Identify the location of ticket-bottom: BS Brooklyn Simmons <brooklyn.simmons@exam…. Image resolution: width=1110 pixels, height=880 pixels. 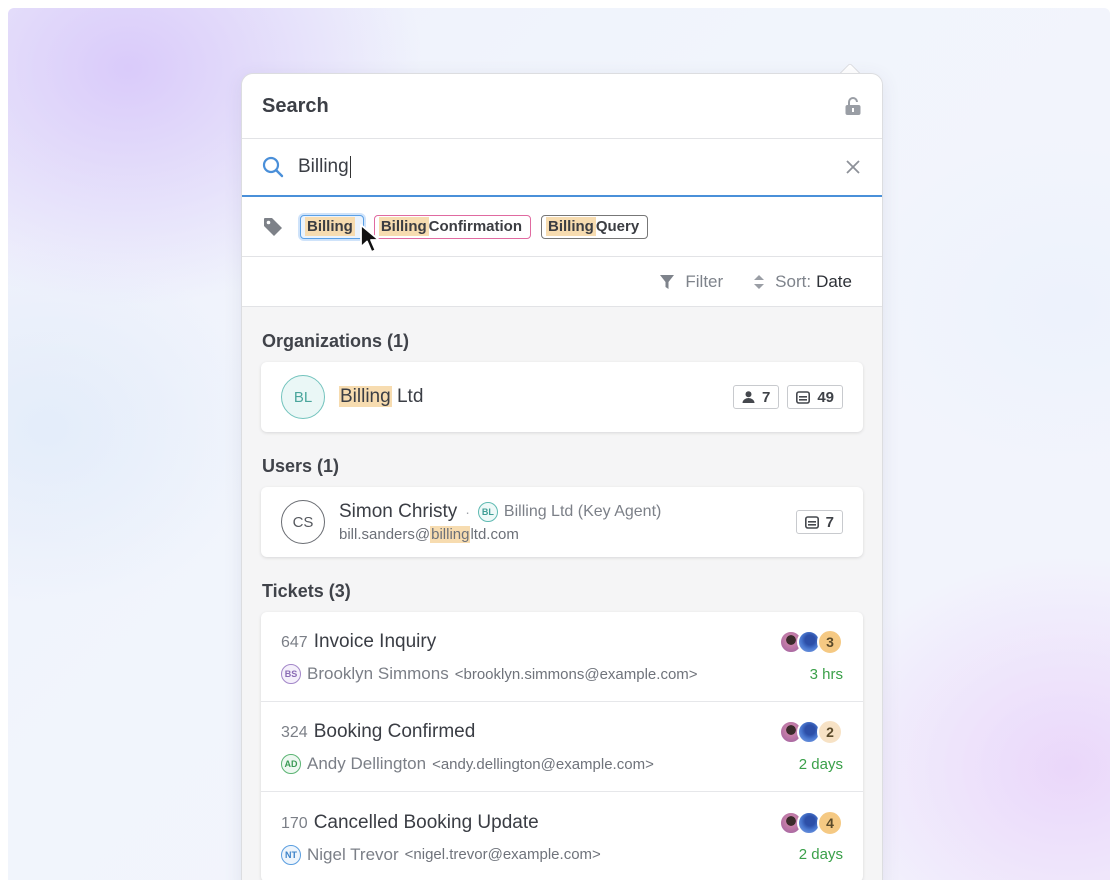
(562, 674).